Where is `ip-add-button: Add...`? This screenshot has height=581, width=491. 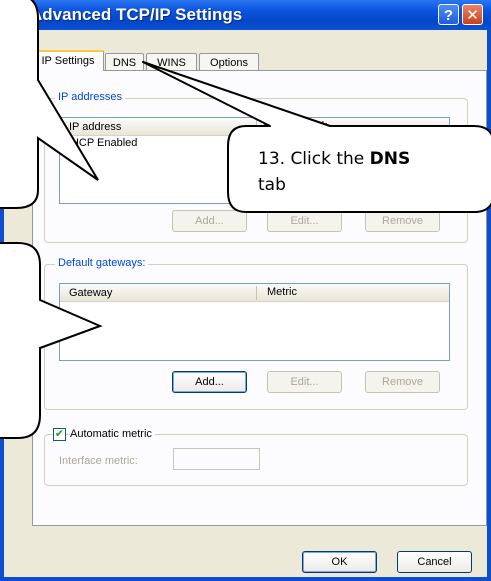 ip-add-button: Add... is located at coordinates (209, 221).